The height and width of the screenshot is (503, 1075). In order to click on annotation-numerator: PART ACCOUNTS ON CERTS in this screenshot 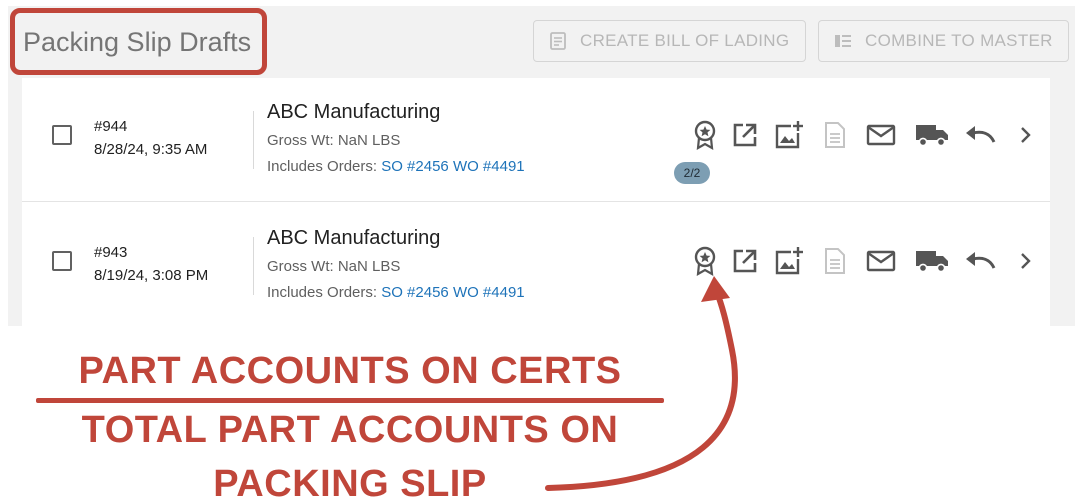, I will do `click(350, 371)`.